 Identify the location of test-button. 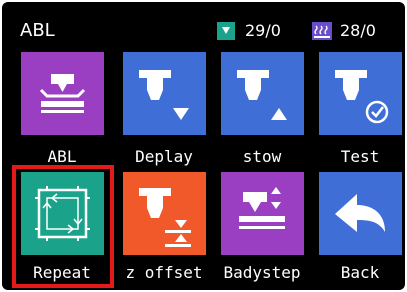
(360, 93).